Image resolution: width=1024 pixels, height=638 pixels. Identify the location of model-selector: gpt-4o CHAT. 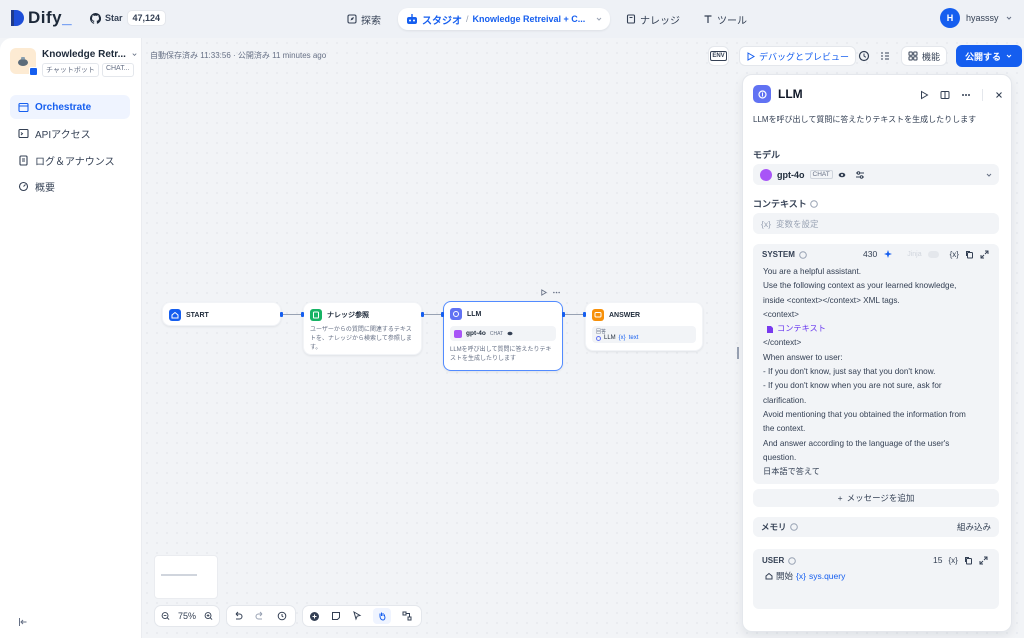
(876, 174).